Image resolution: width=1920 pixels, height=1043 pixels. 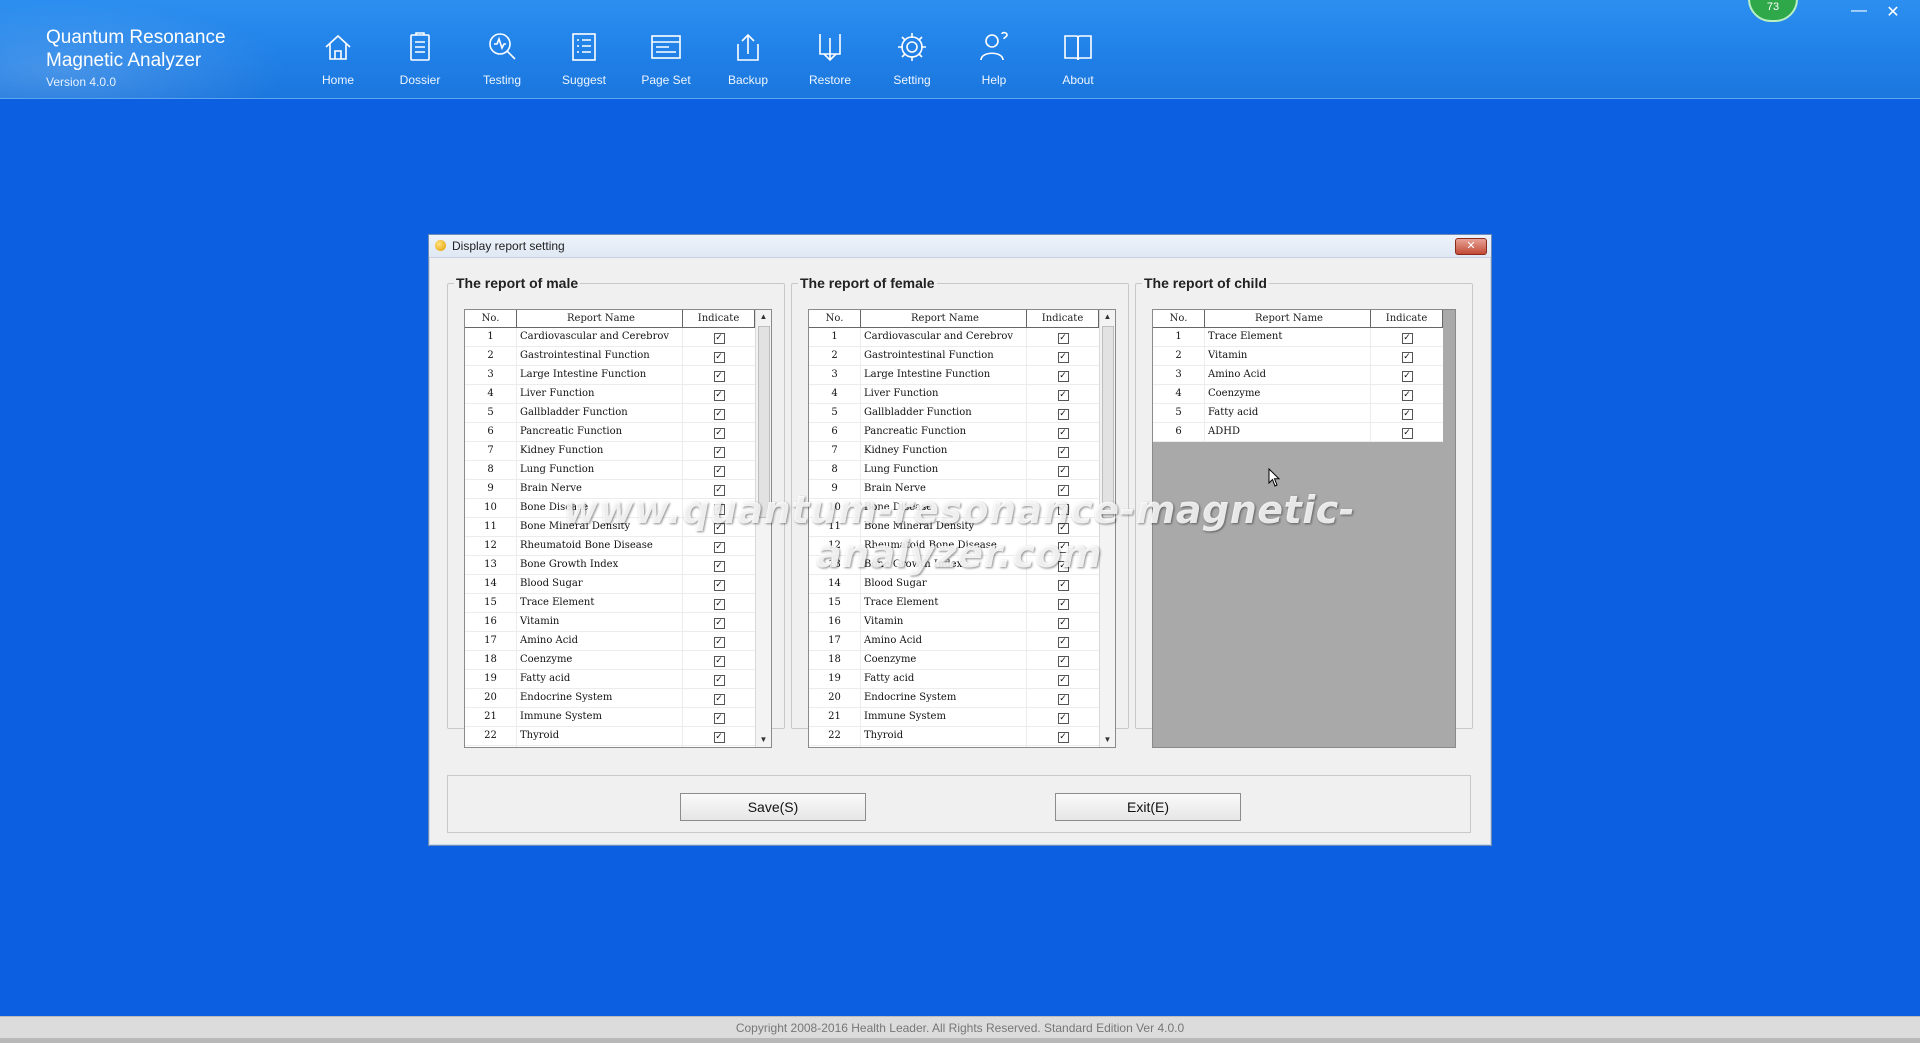 I want to click on female-grid-scrollbar: ▲ ▼, so click(x=1107, y=528).